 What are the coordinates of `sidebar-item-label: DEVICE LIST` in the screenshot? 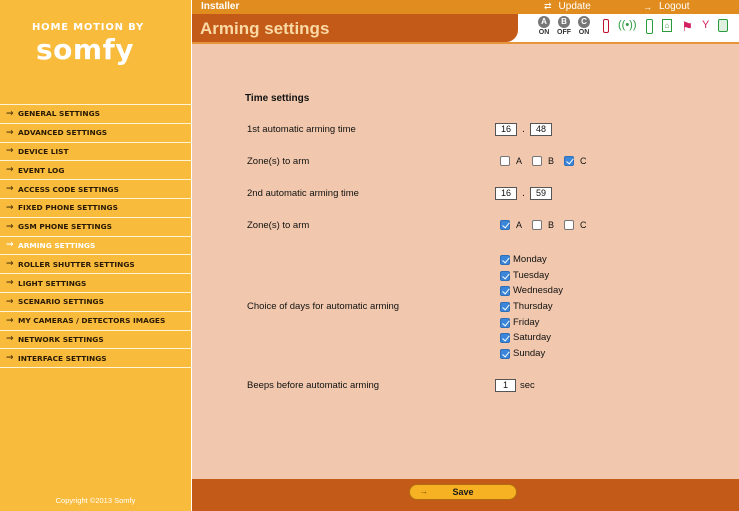 It's located at (43, 151).